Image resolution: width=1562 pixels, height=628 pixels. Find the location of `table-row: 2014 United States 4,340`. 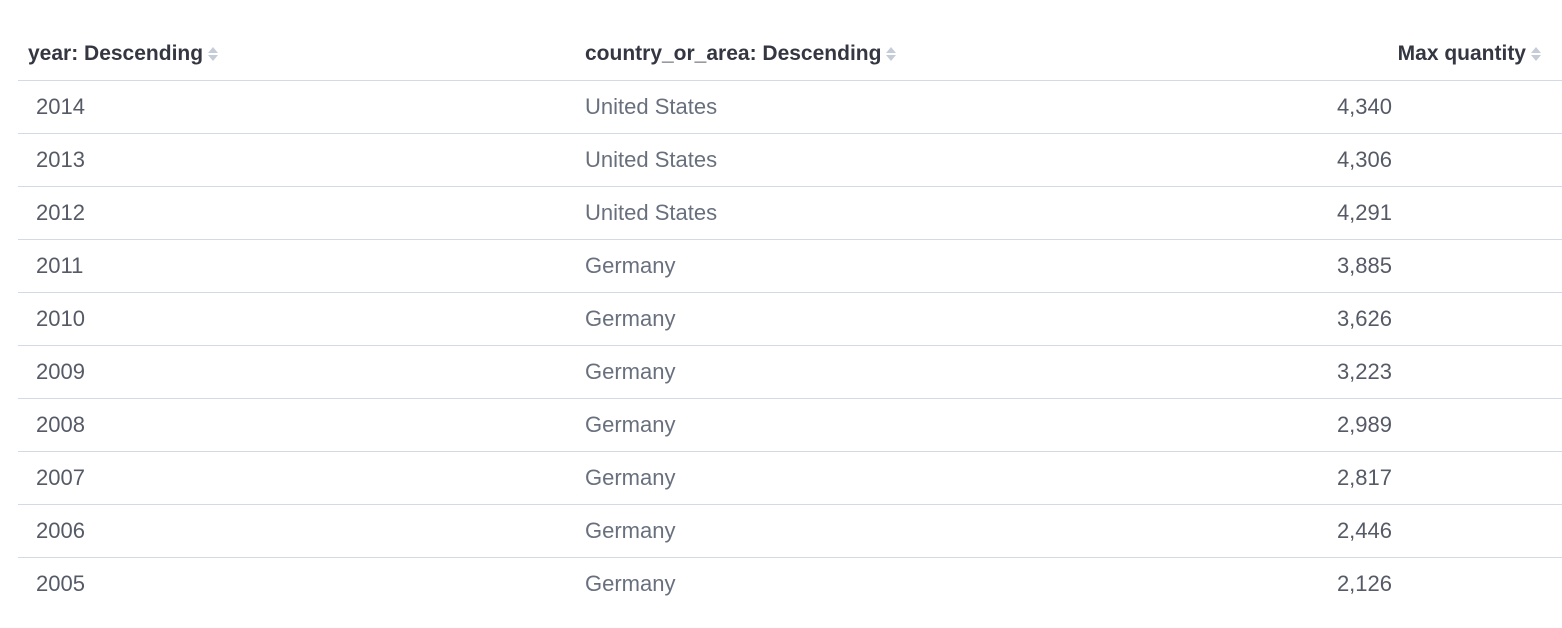

table-row: 2014 United States 4,340 is located at coordinates (790, 107).